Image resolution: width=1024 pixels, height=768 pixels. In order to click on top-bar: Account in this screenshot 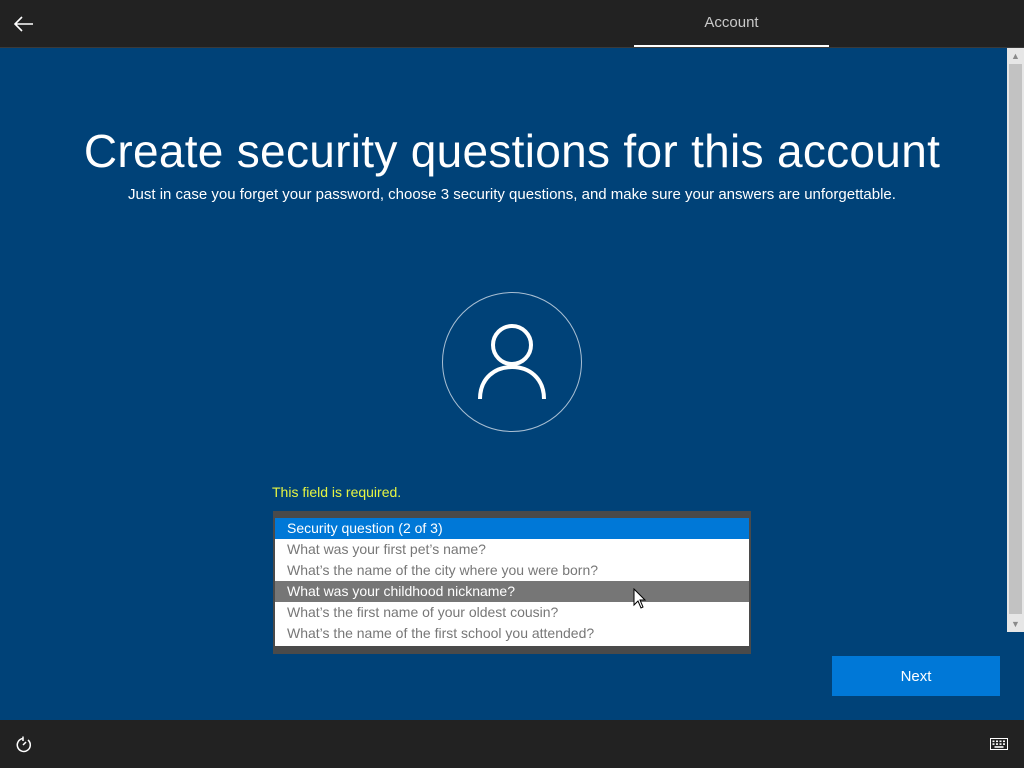, I will do `click(512, 24)`.